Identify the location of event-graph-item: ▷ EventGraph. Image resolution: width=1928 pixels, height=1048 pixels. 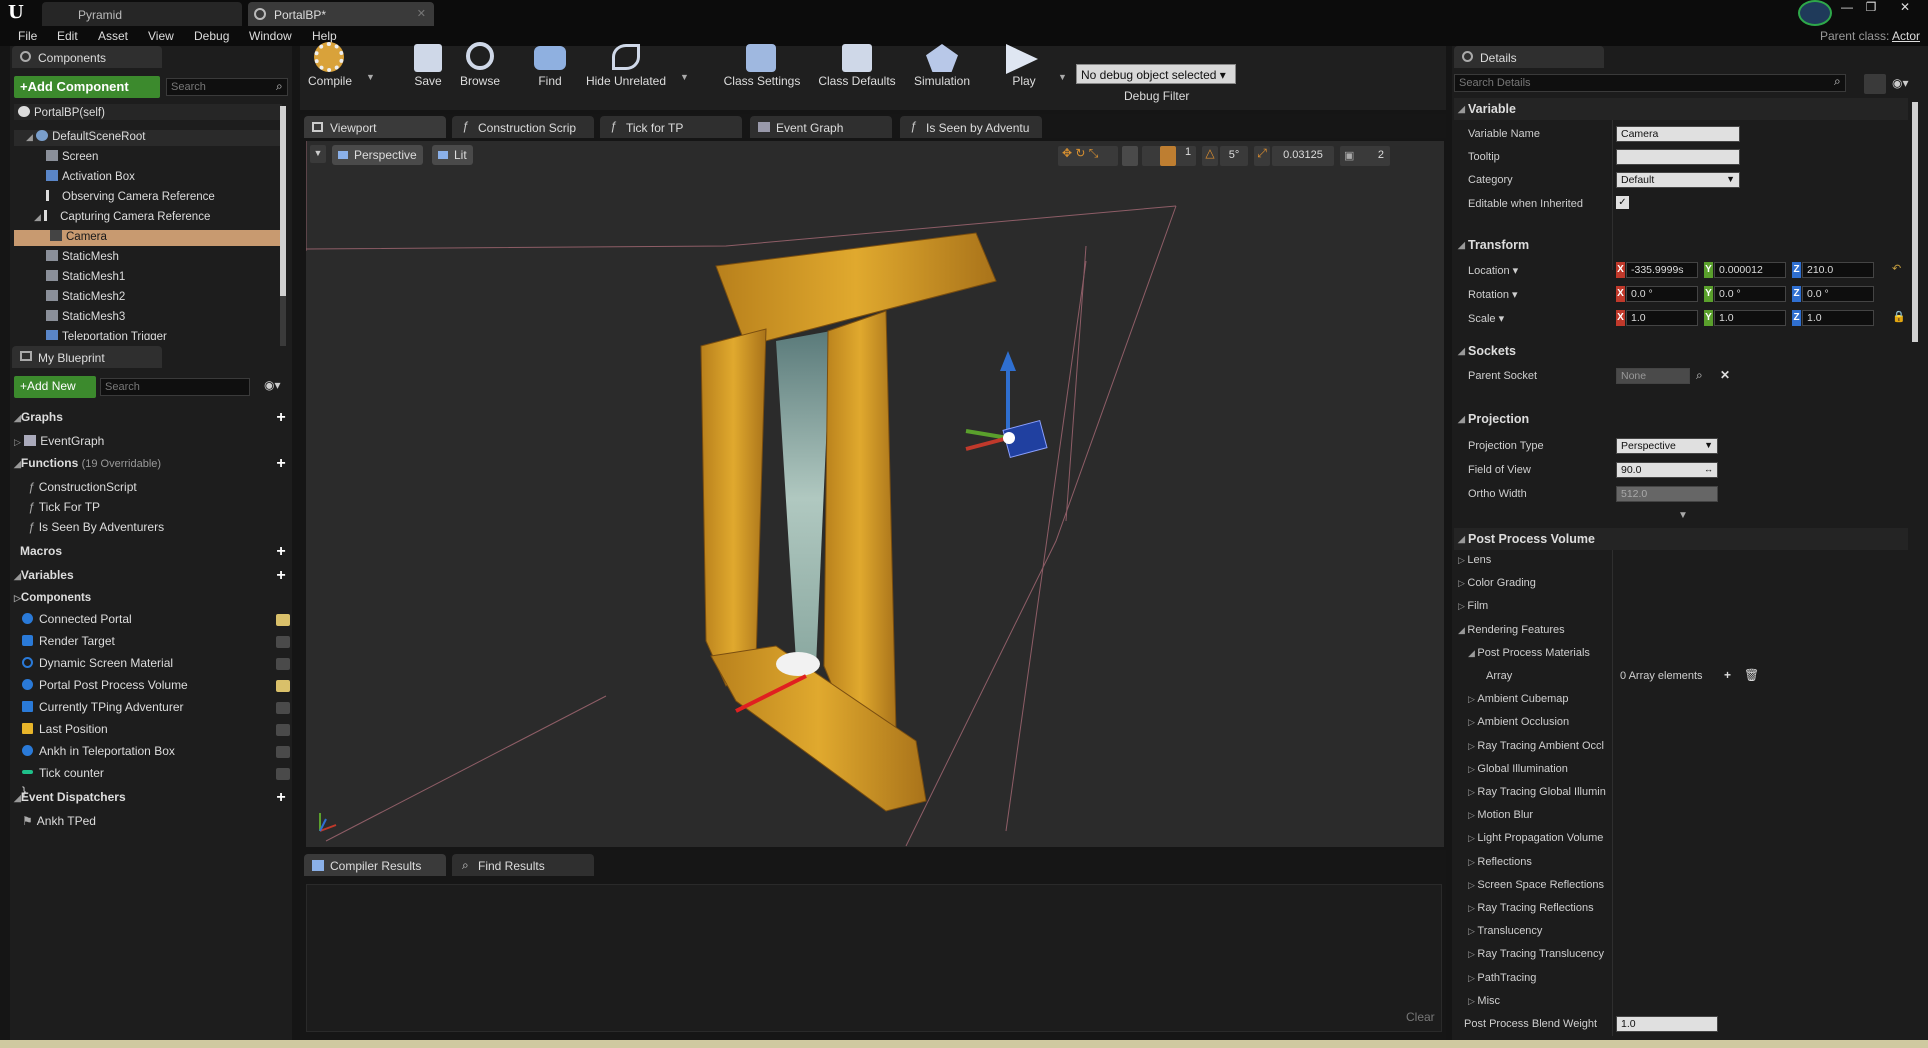
(59, 442).